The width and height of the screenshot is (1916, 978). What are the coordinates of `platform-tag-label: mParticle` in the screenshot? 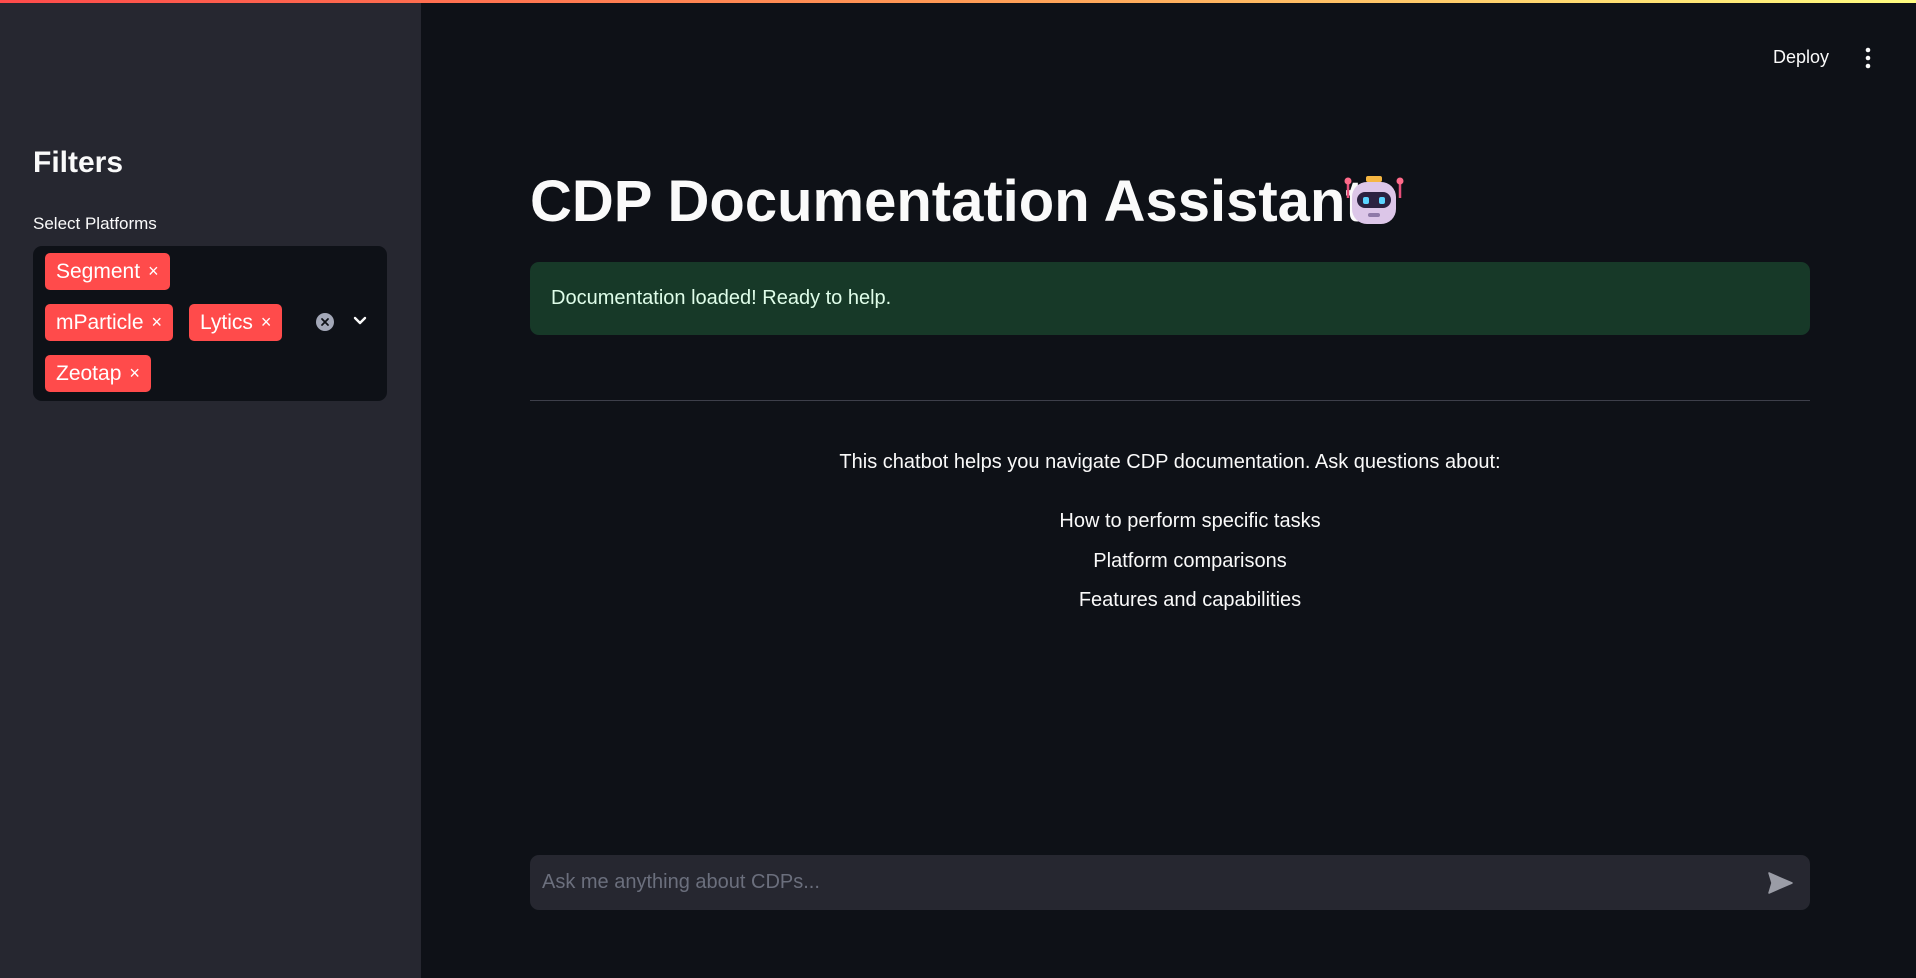 It's located at (100, 322).